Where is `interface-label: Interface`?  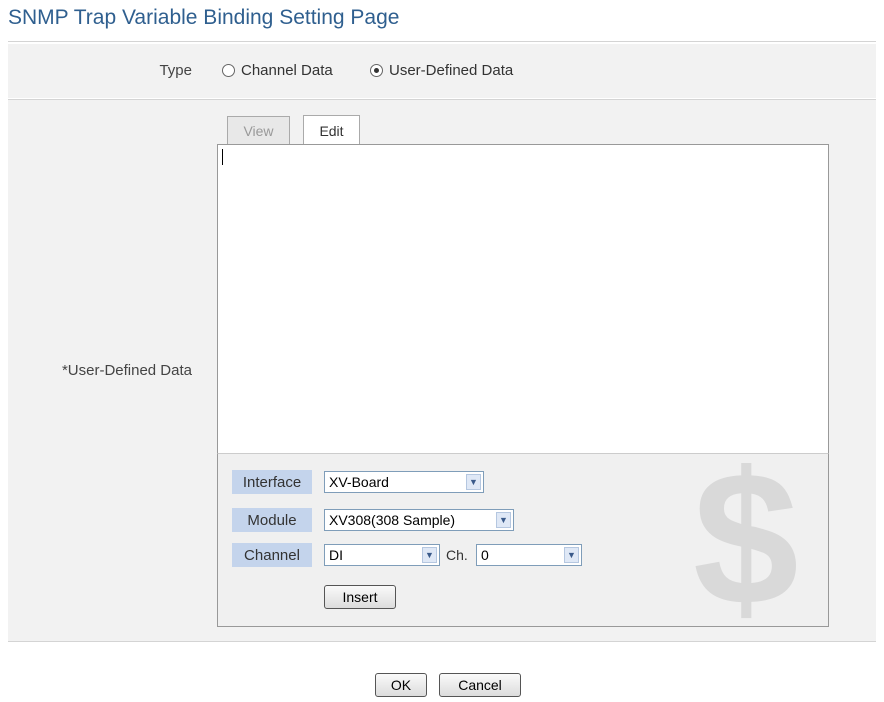 interface-label: Interface is located at coordinates (272, 482).